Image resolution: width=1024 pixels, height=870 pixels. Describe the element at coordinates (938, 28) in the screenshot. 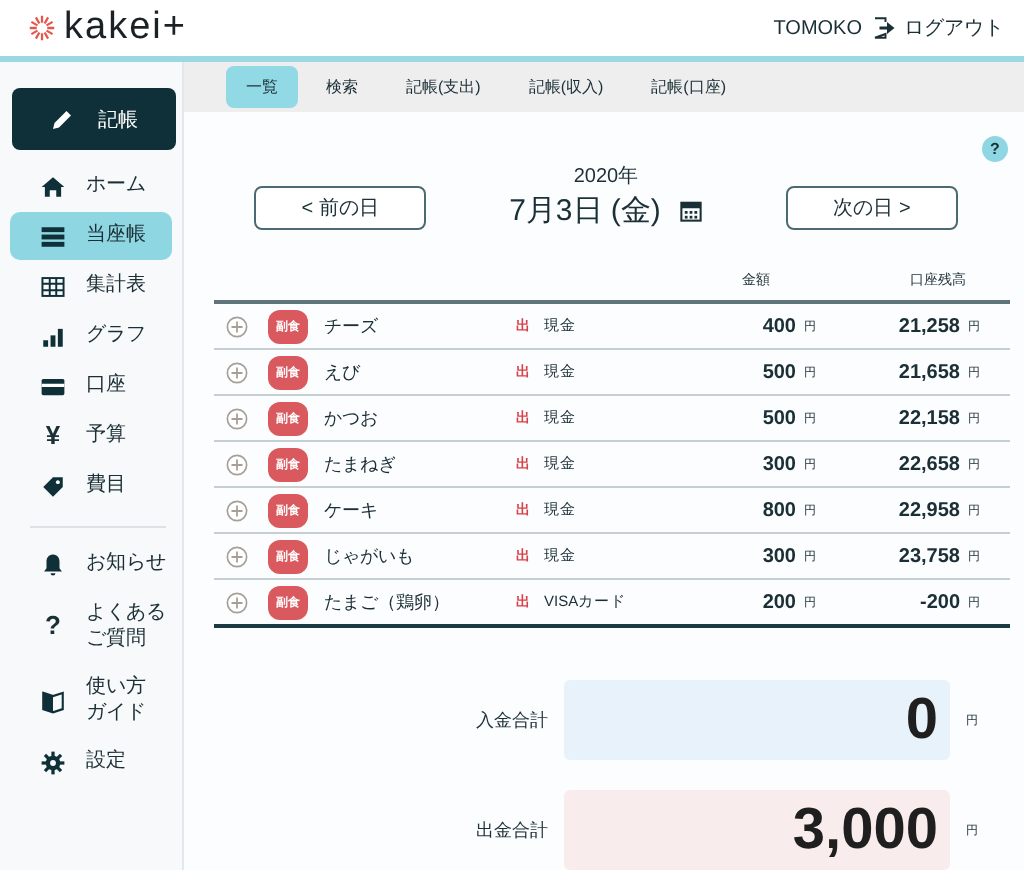

I see `logout-button: ログアウト` at that location.